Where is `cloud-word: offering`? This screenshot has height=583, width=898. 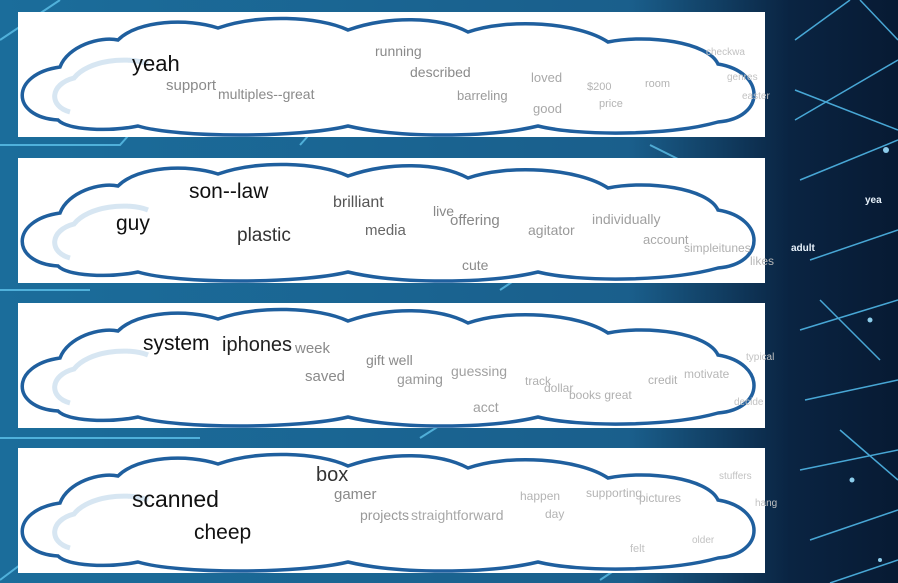 cloud-word: offering is located at coordinates (475, 220).